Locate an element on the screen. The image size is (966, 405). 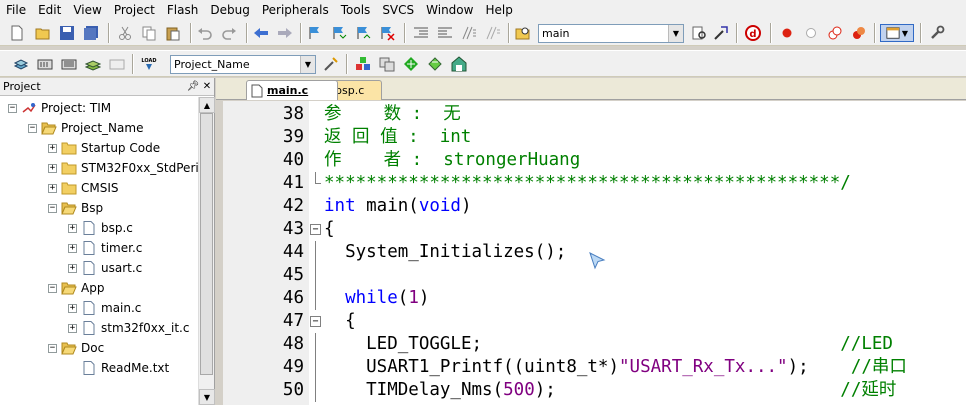
breakpoint-insert-icon is located at coordinates (787, 33).